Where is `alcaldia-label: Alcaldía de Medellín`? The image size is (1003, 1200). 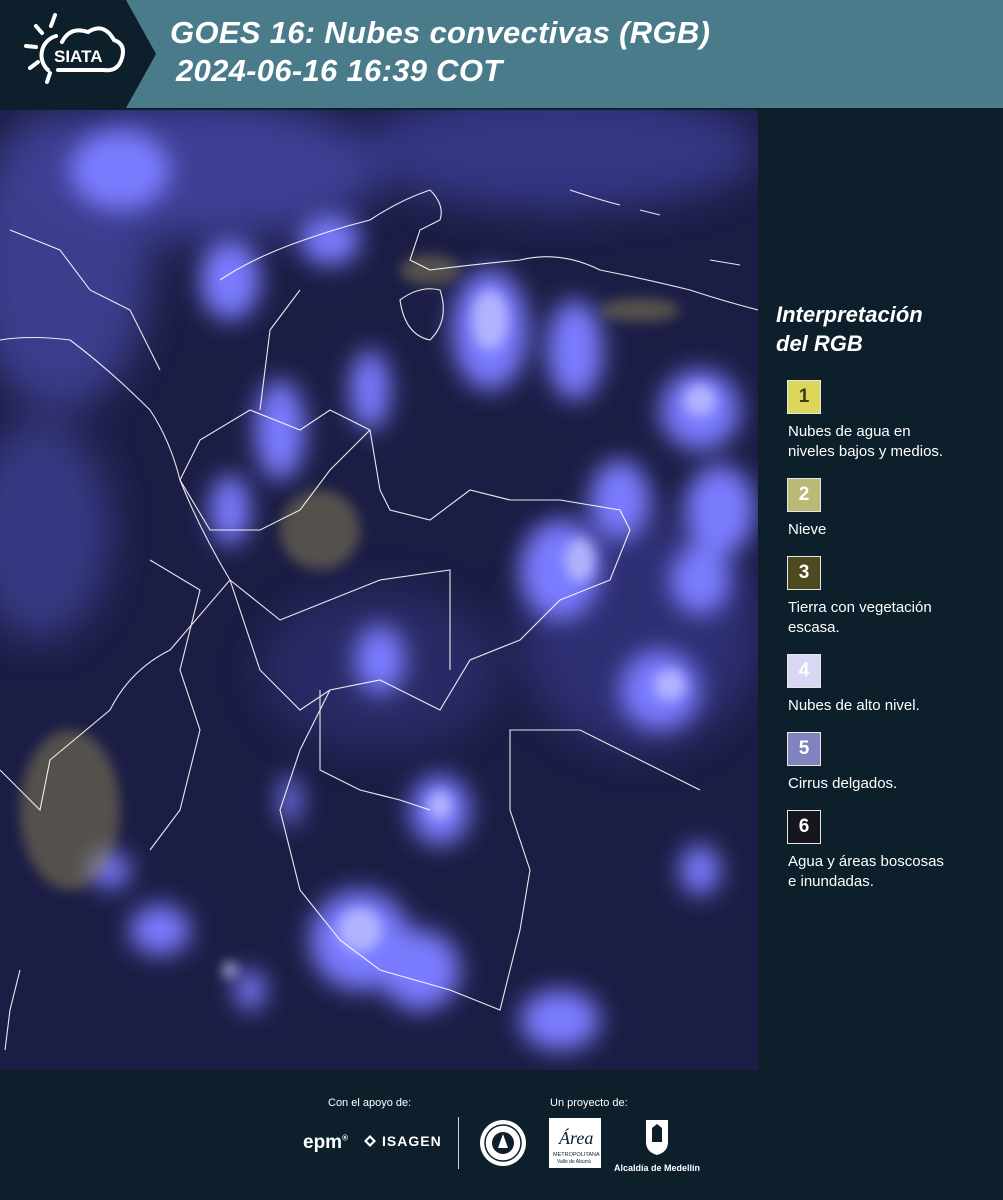
alcaldia-label: Alcaldía de Medellín is located at coordinates (657, 1168).